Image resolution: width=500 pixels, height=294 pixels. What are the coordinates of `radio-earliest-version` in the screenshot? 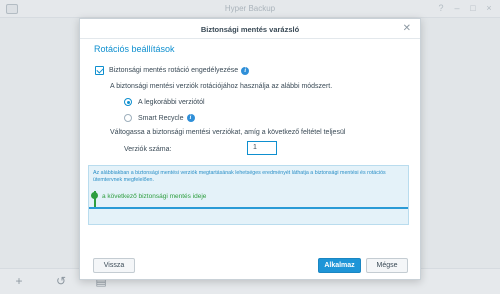 It's located at (128, 102).